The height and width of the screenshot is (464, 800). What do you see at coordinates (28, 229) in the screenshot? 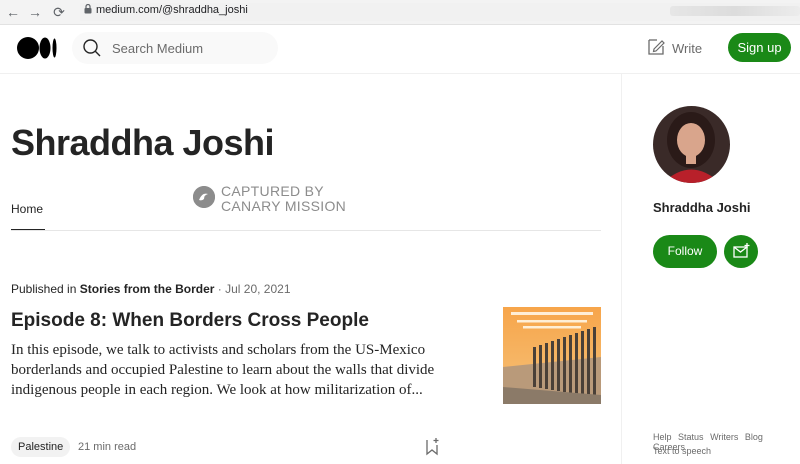
I see `tab-home-underline` at bounding box center [28, 229].